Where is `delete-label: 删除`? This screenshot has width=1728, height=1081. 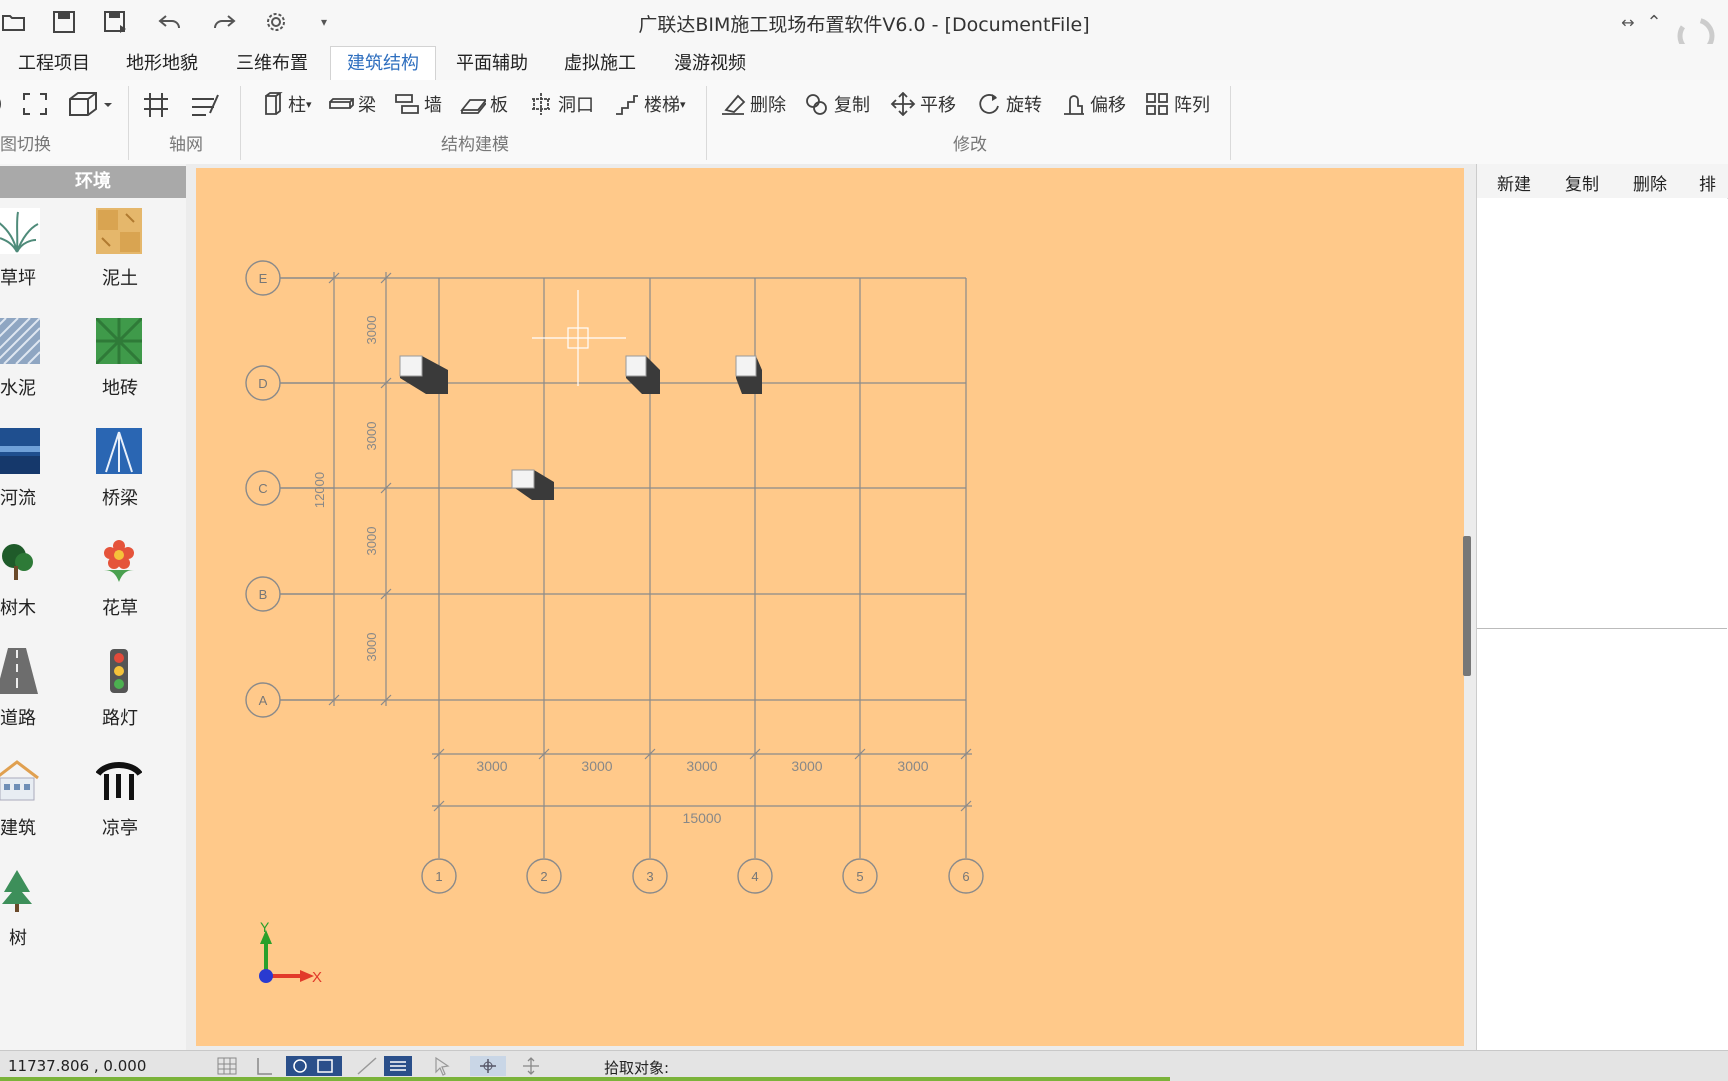 delete-label: 删除 is located at coordinates (768, 105).